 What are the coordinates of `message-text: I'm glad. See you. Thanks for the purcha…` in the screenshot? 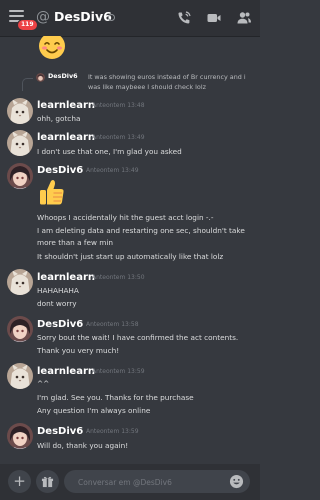 It's located at (115, 397).